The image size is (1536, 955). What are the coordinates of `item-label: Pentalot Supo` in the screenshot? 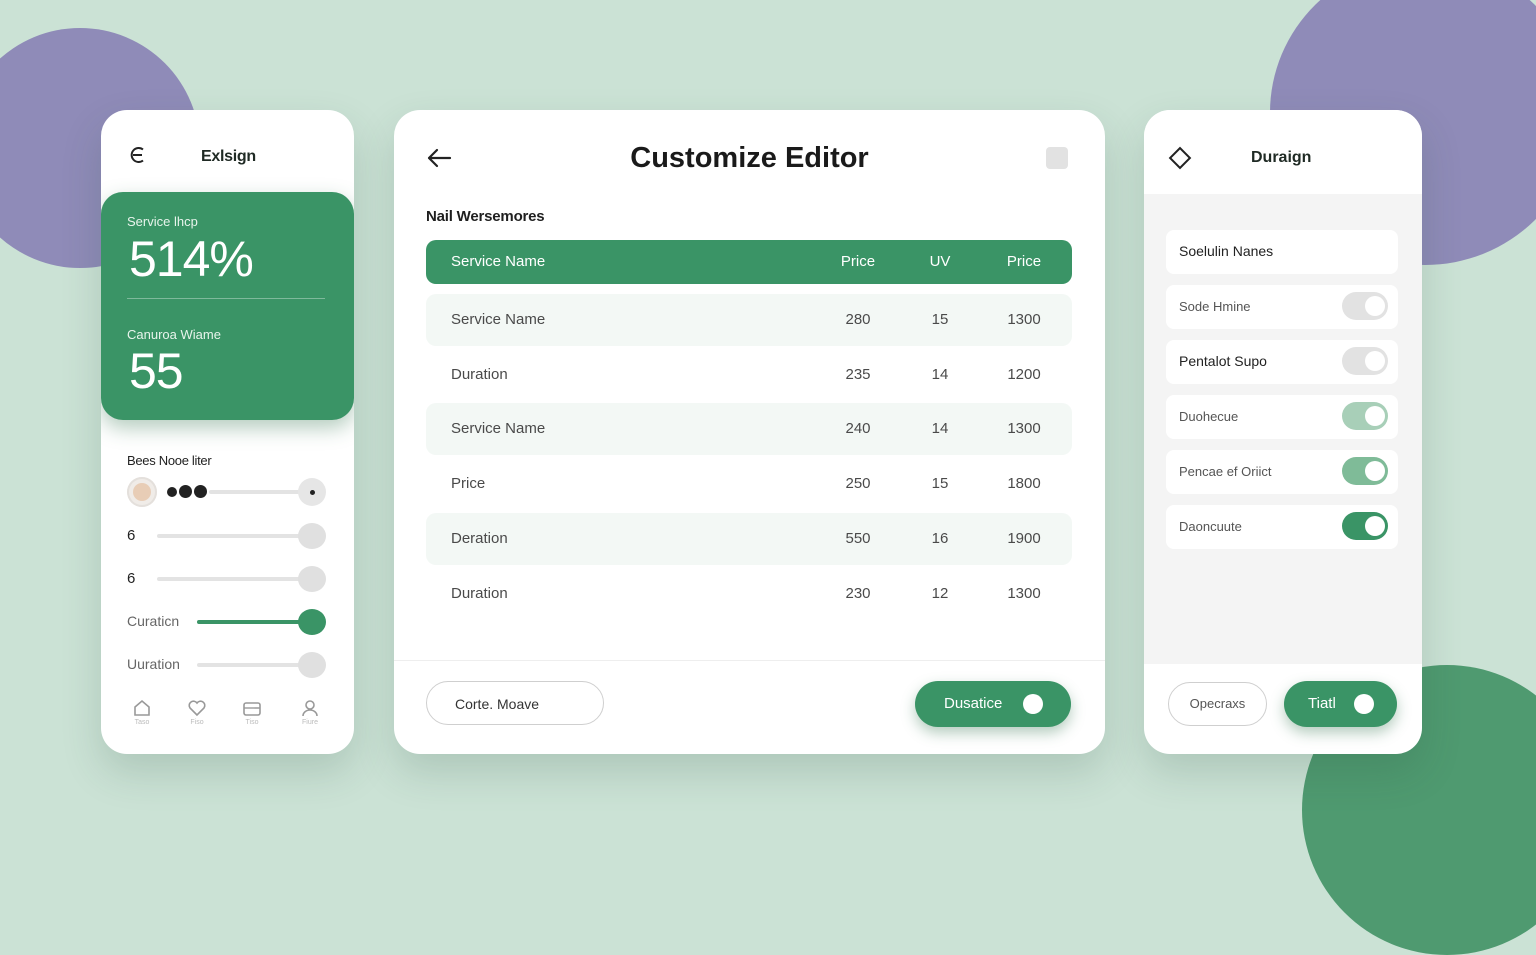 It's located at (1223, 361).